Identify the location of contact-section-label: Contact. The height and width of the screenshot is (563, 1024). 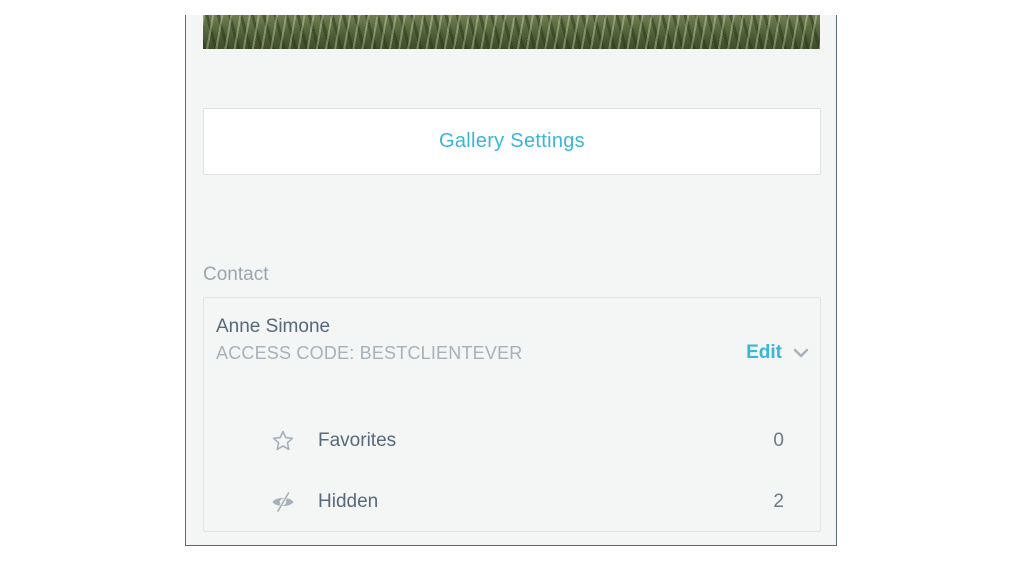
(236, 274).